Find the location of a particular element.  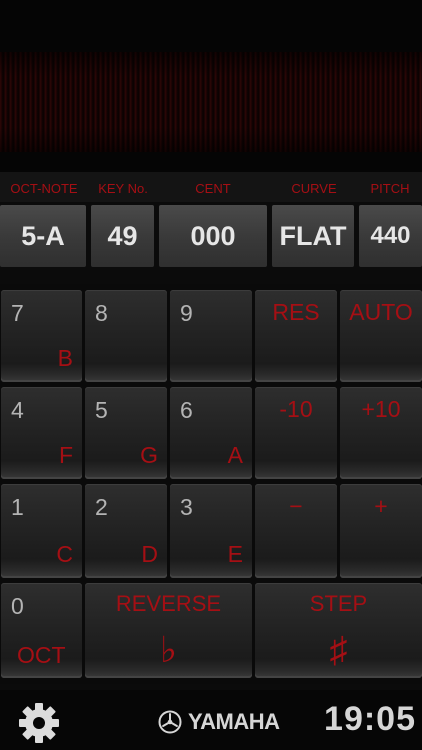

res-button: RES is located at coordinates (296, 336).